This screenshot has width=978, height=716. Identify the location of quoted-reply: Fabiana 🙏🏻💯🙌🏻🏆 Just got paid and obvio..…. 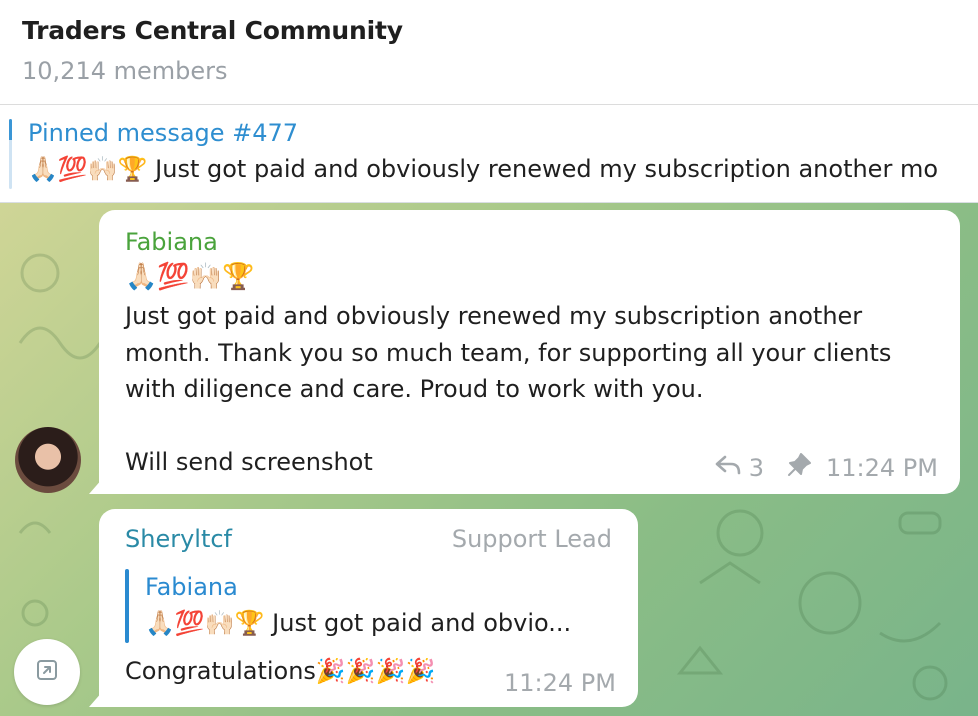
(370, 606).